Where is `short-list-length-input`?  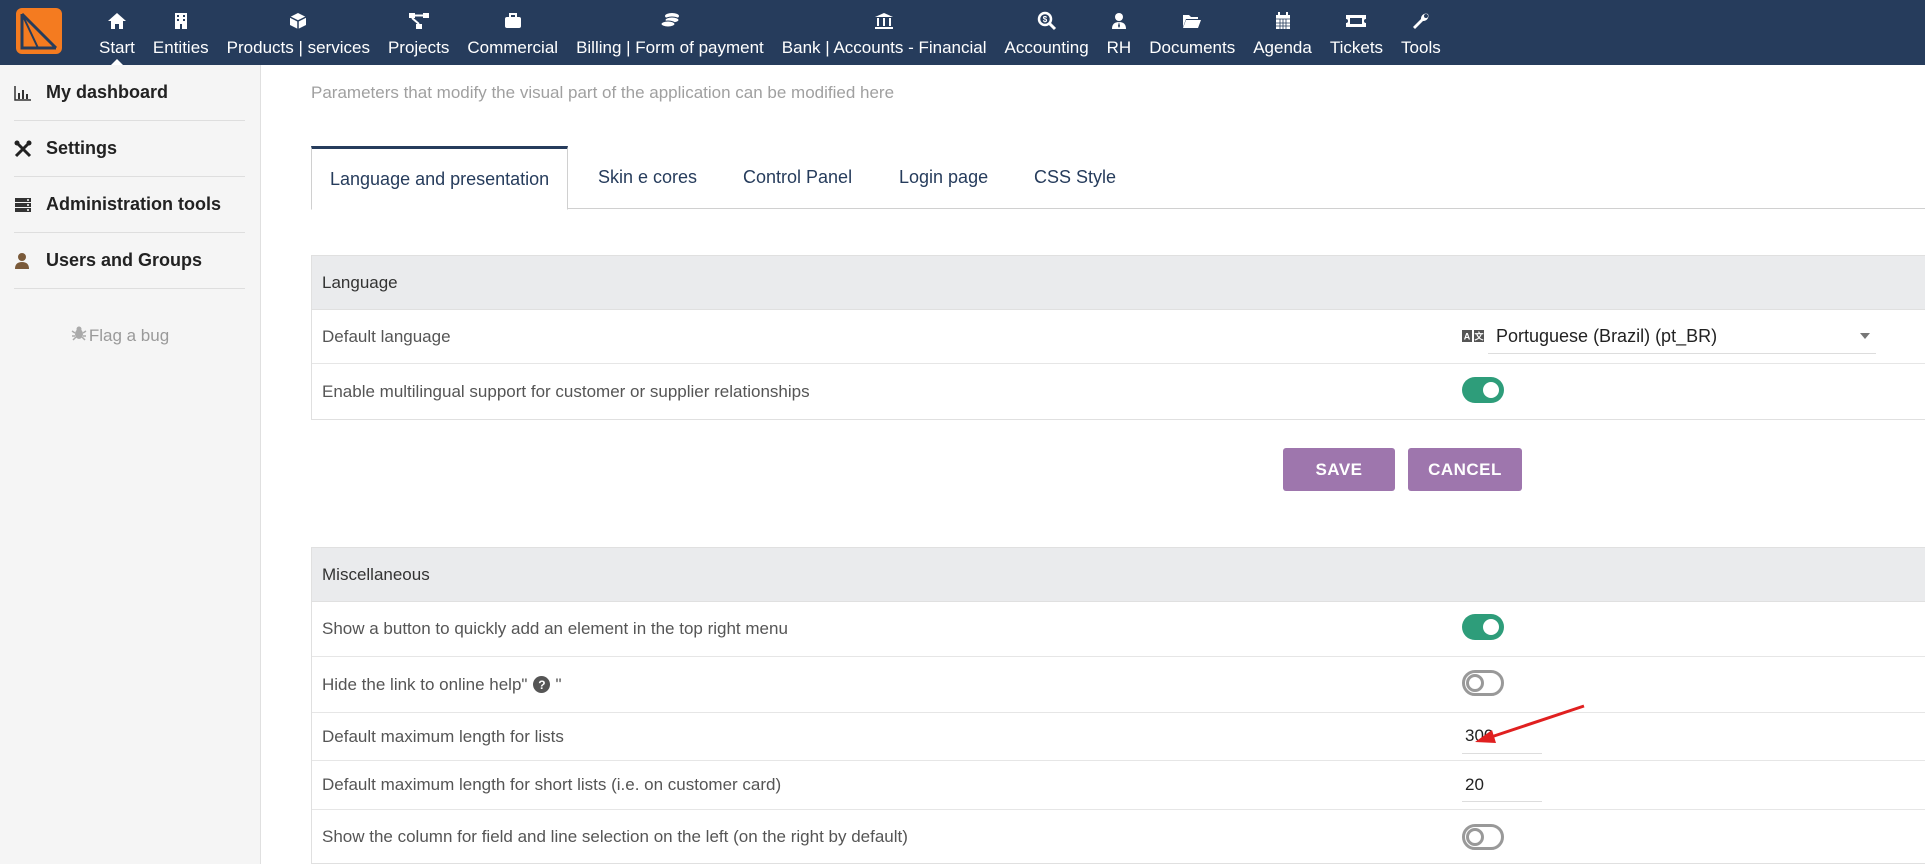 short-list-length-input is located at coordinates (1502, 785).